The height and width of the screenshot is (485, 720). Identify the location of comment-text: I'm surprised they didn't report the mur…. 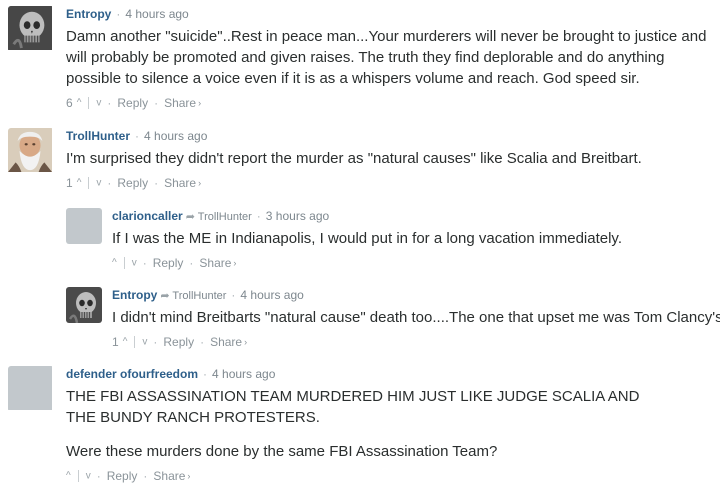
(389, 158).